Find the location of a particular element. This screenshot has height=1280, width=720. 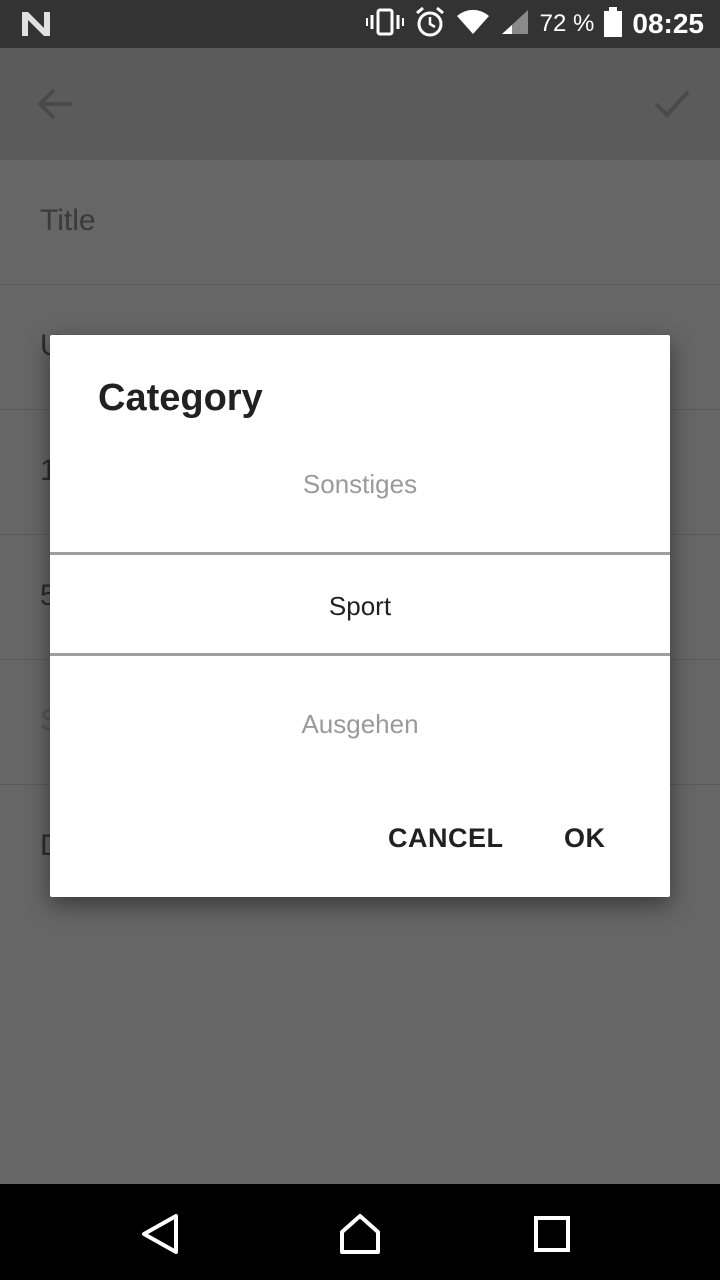

wifi-icon is located at coordinates (473, 24).